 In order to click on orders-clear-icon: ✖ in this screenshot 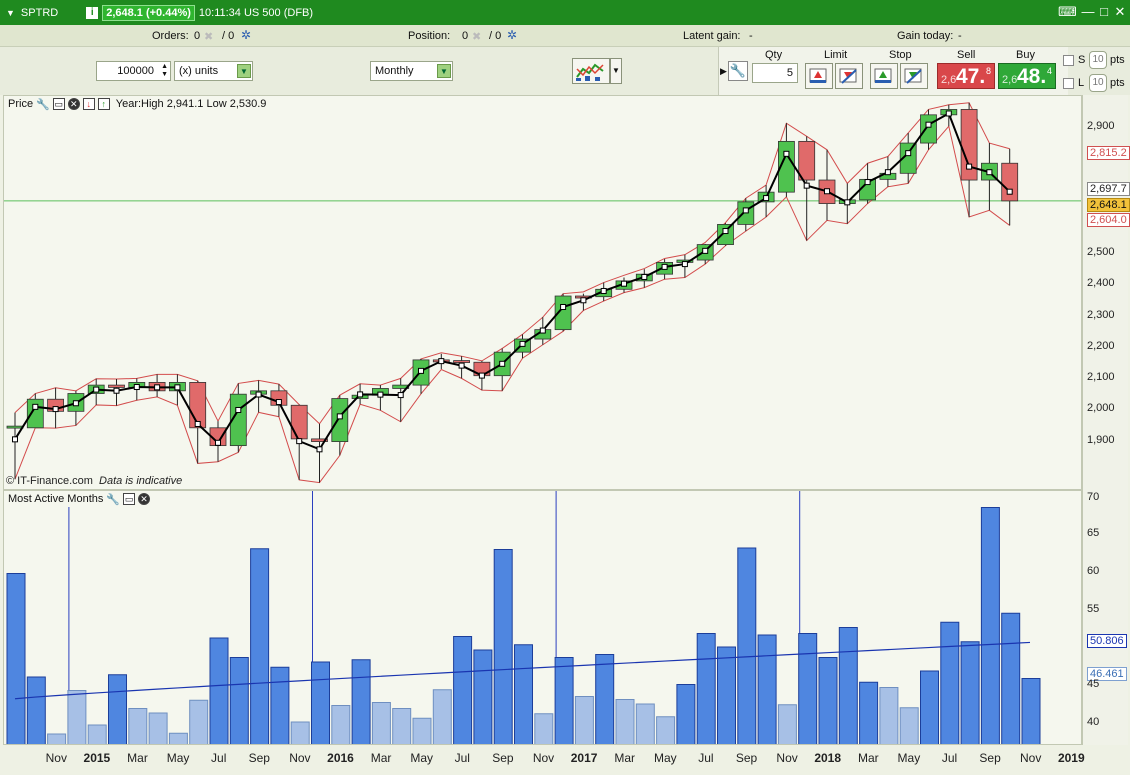, I will do `click(208, 36)`.